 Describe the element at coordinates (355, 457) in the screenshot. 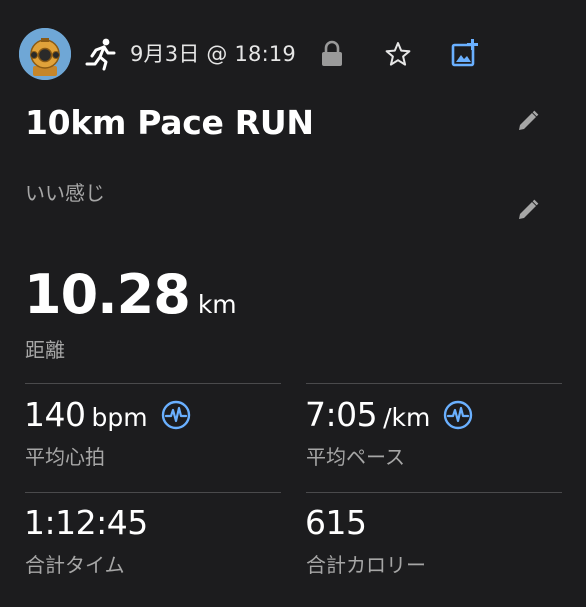

I see `avg-pace-label: 平均ペース` at that location.